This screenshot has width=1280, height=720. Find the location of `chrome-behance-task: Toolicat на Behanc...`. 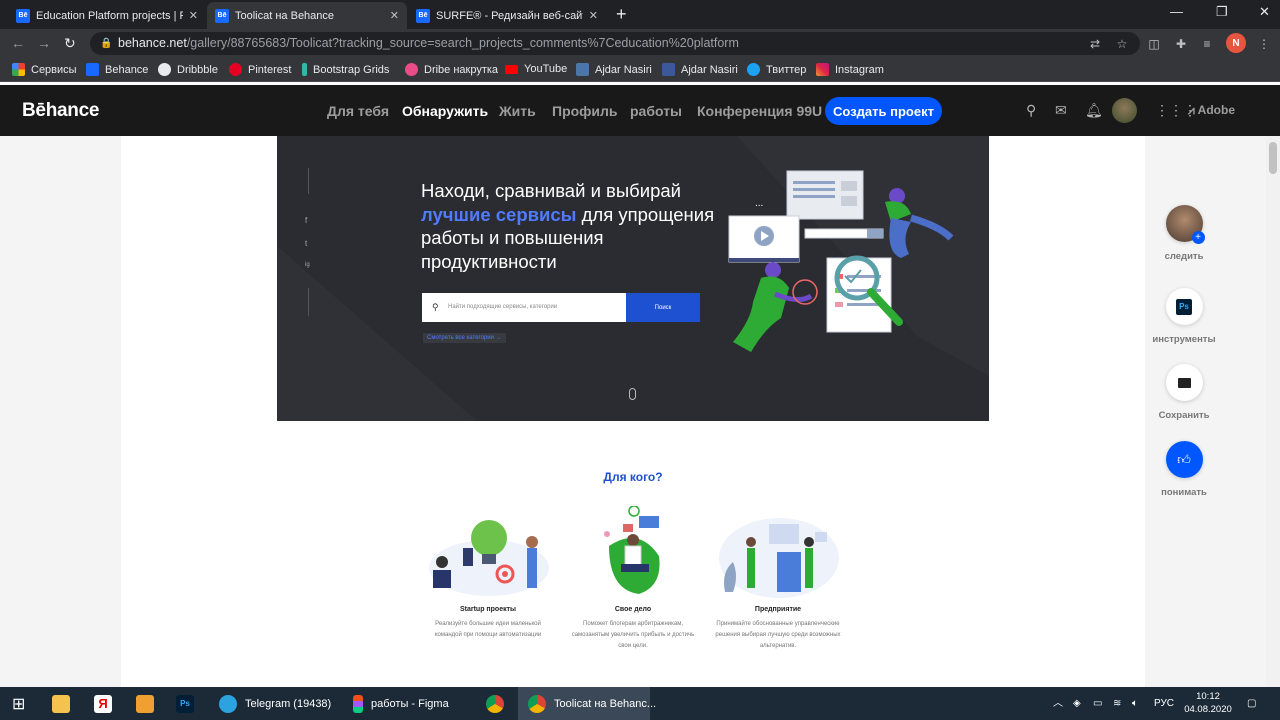

chrome-behance-task: Toolicat на Behanc... is located at coordinates (587, 703).